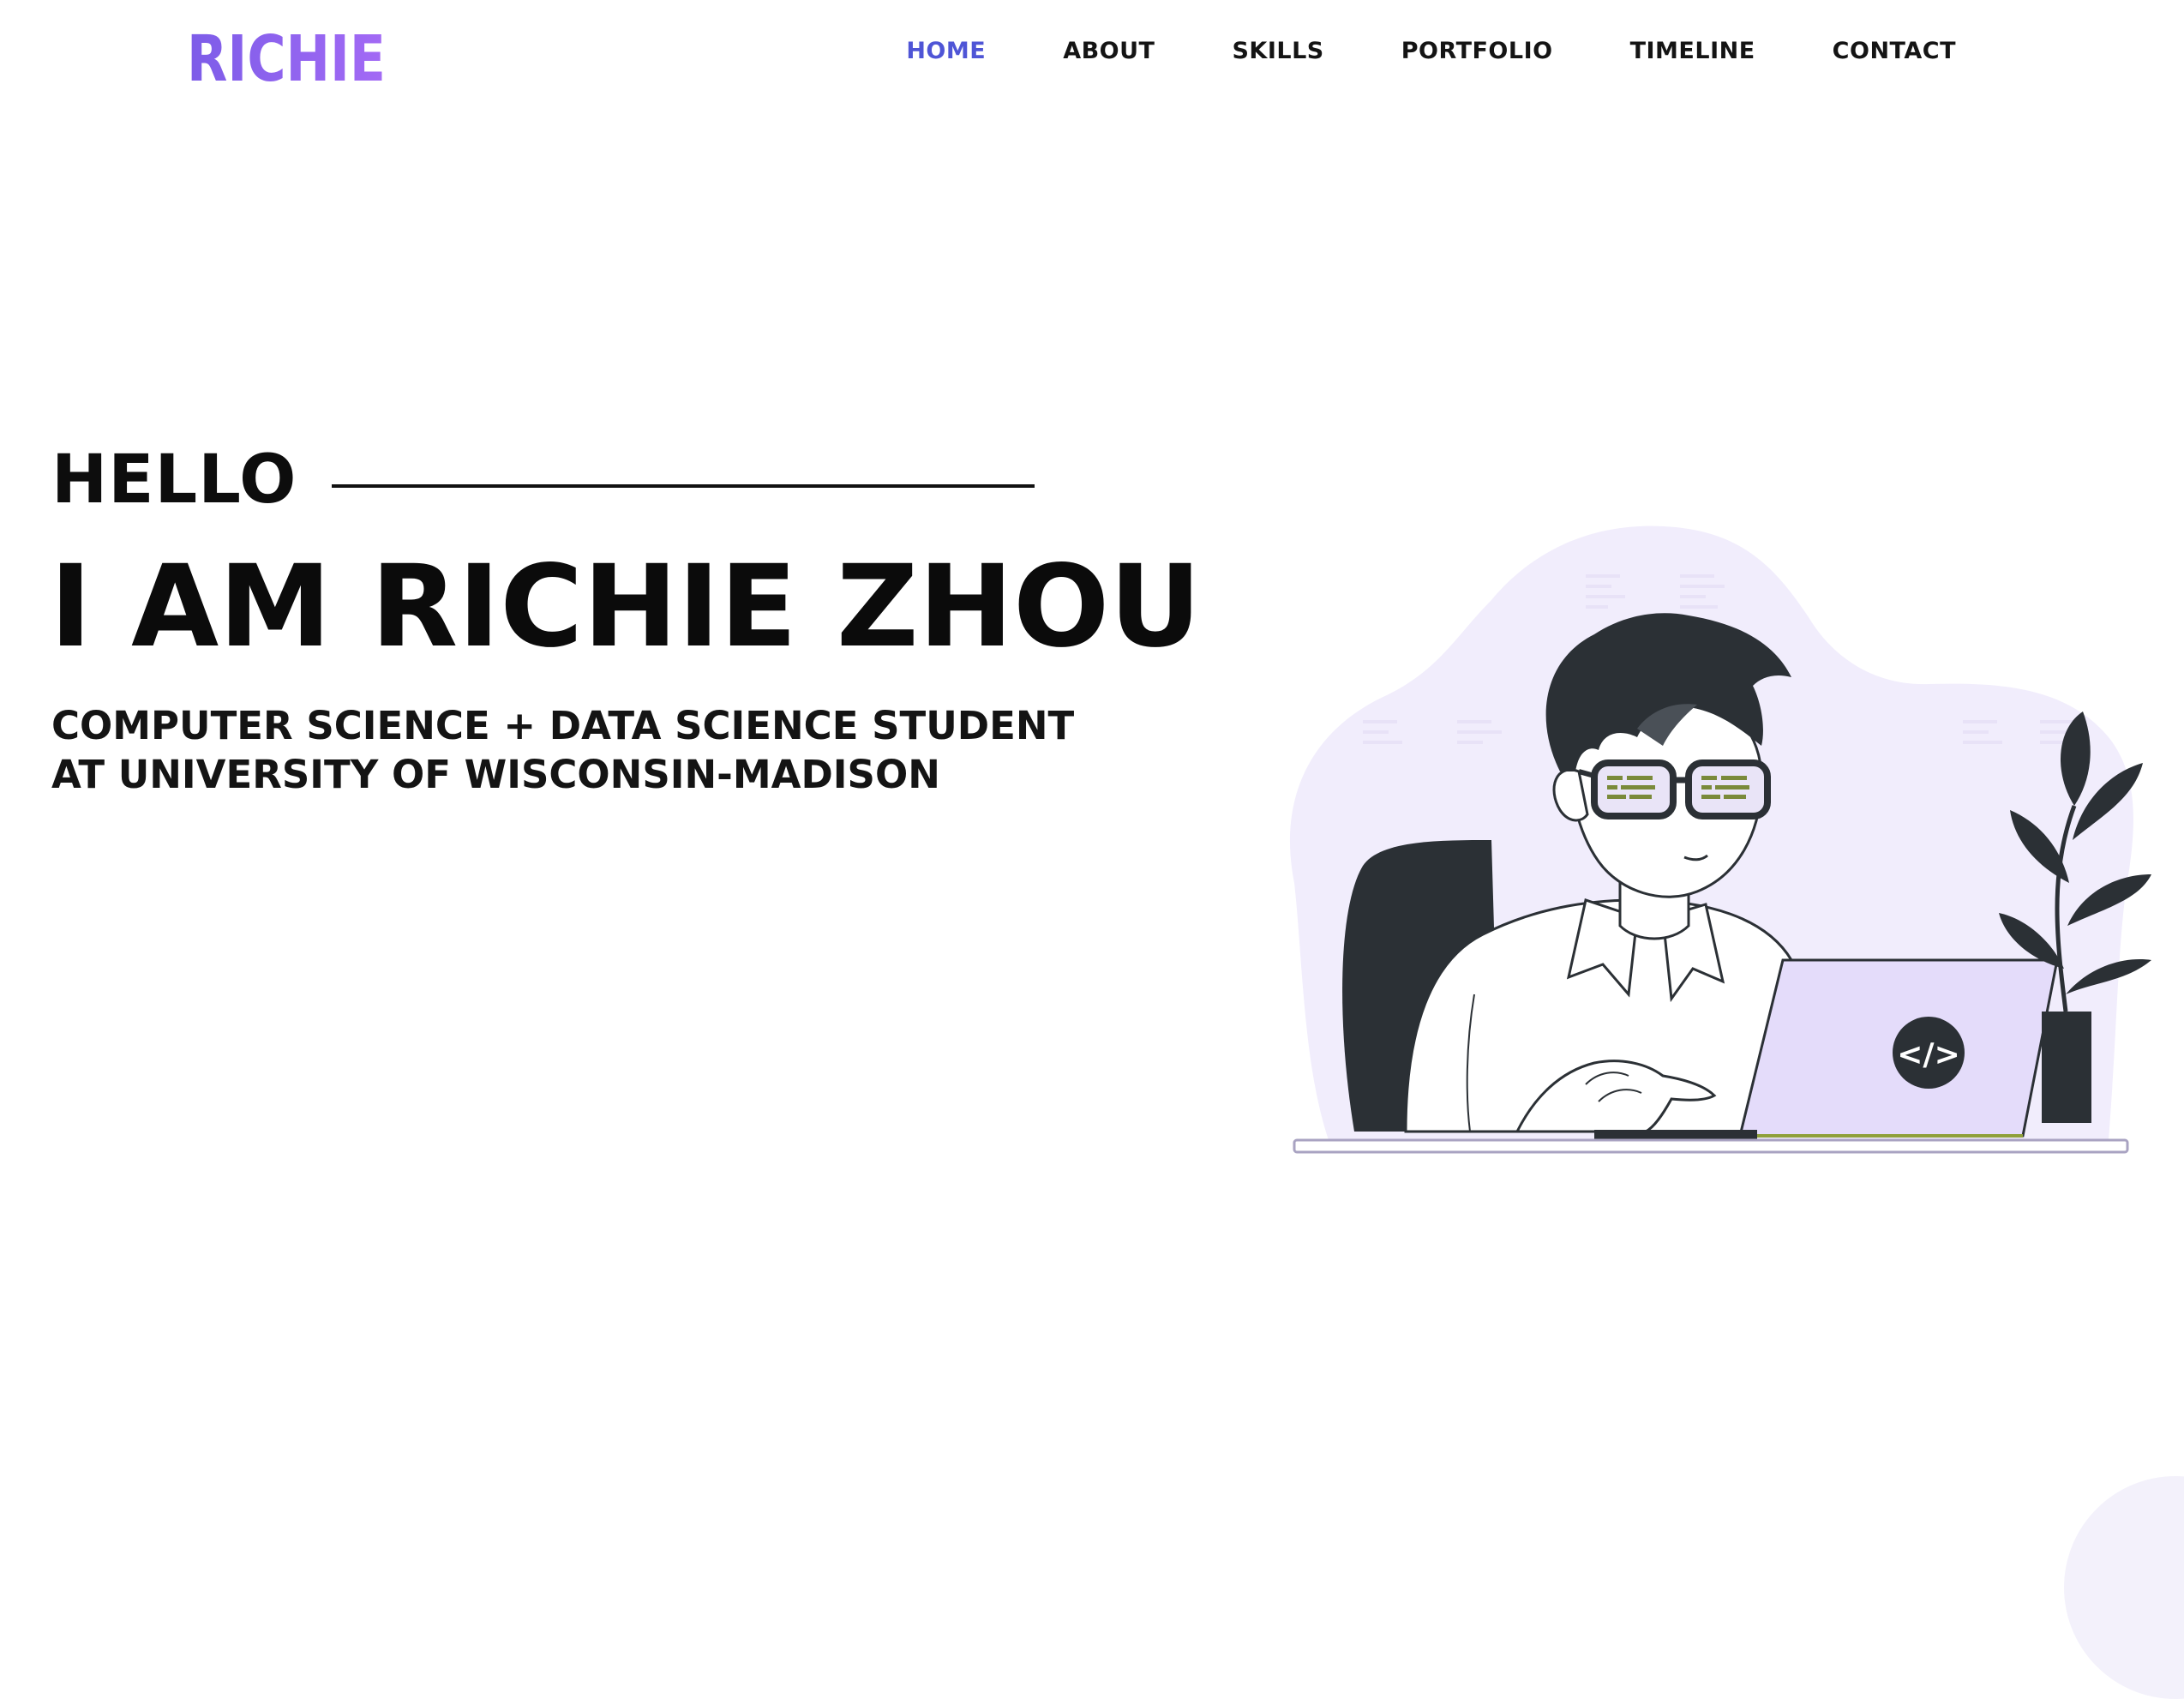  I want to click on nav-skills: SKILLS, so click(1277, 51).